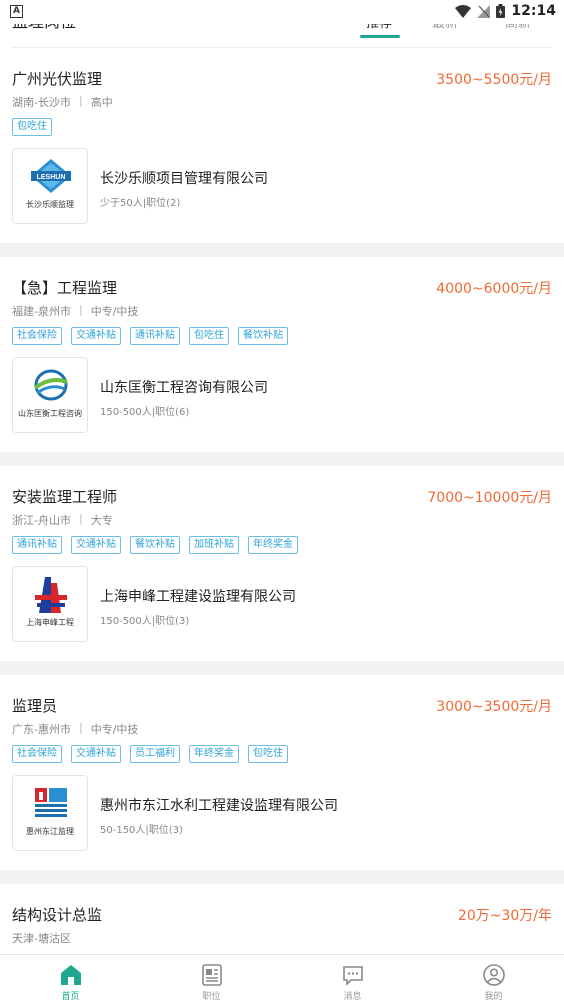 The height and width of the screenshot is (1002, 564). I want to click on app-notification-icon: A, so click(16, 11).